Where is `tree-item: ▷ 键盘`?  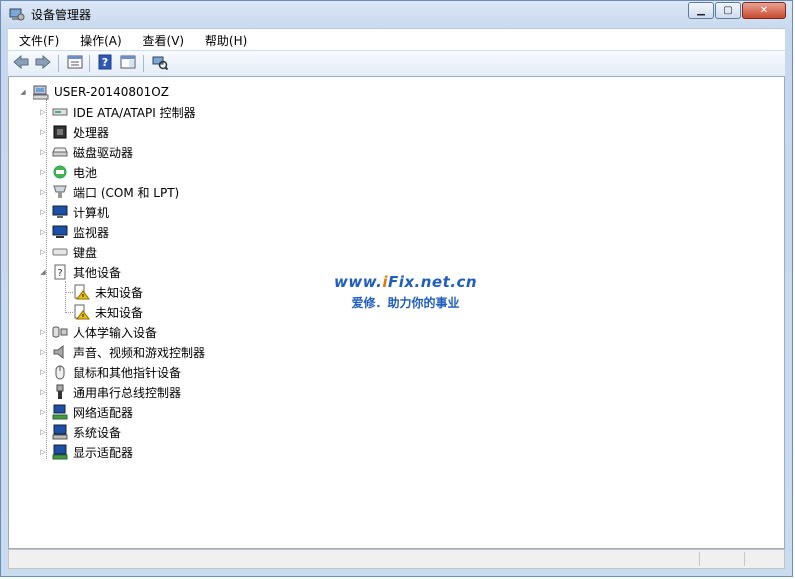 tree-item: ▷ 键盘 is located at coordinates (68, 252).